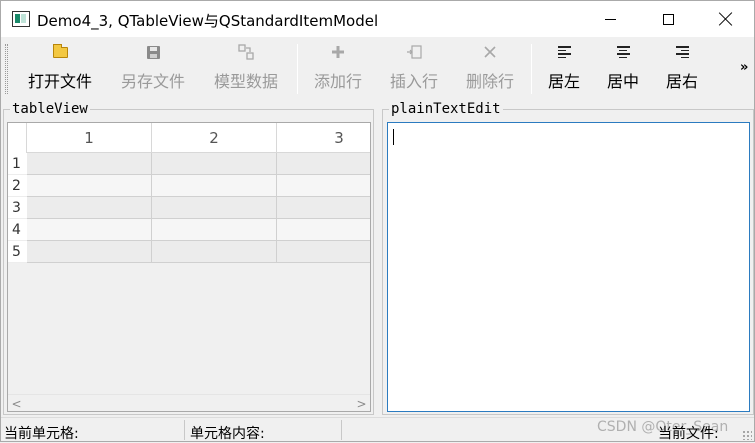 The image size is (755, 443). Describe the element at coordinates (337, 81) in the screenshot. I see `add-row-label: 添加行` at that location.